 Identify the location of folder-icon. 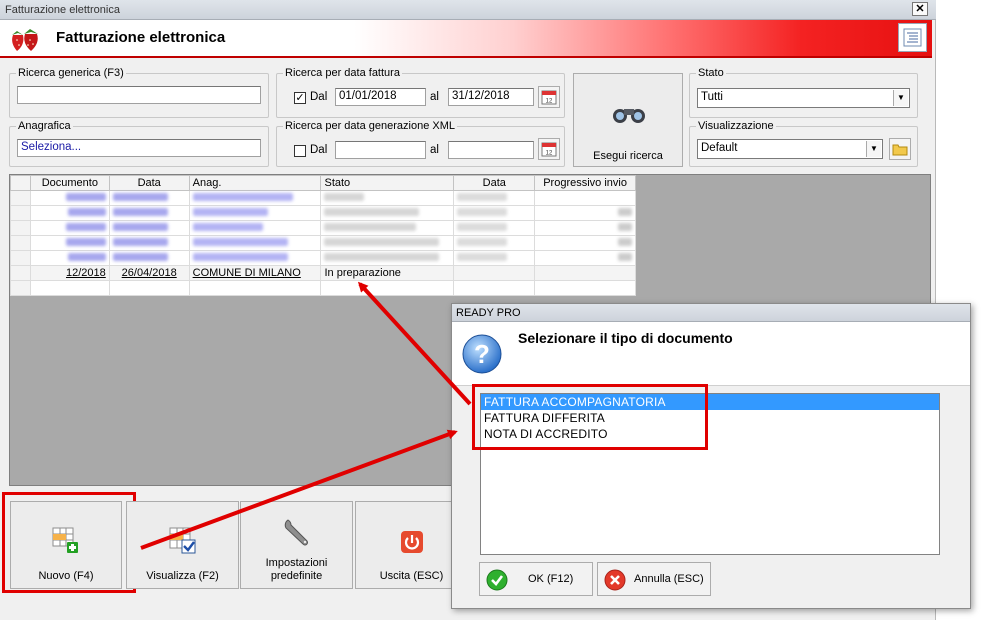
(900, 150).